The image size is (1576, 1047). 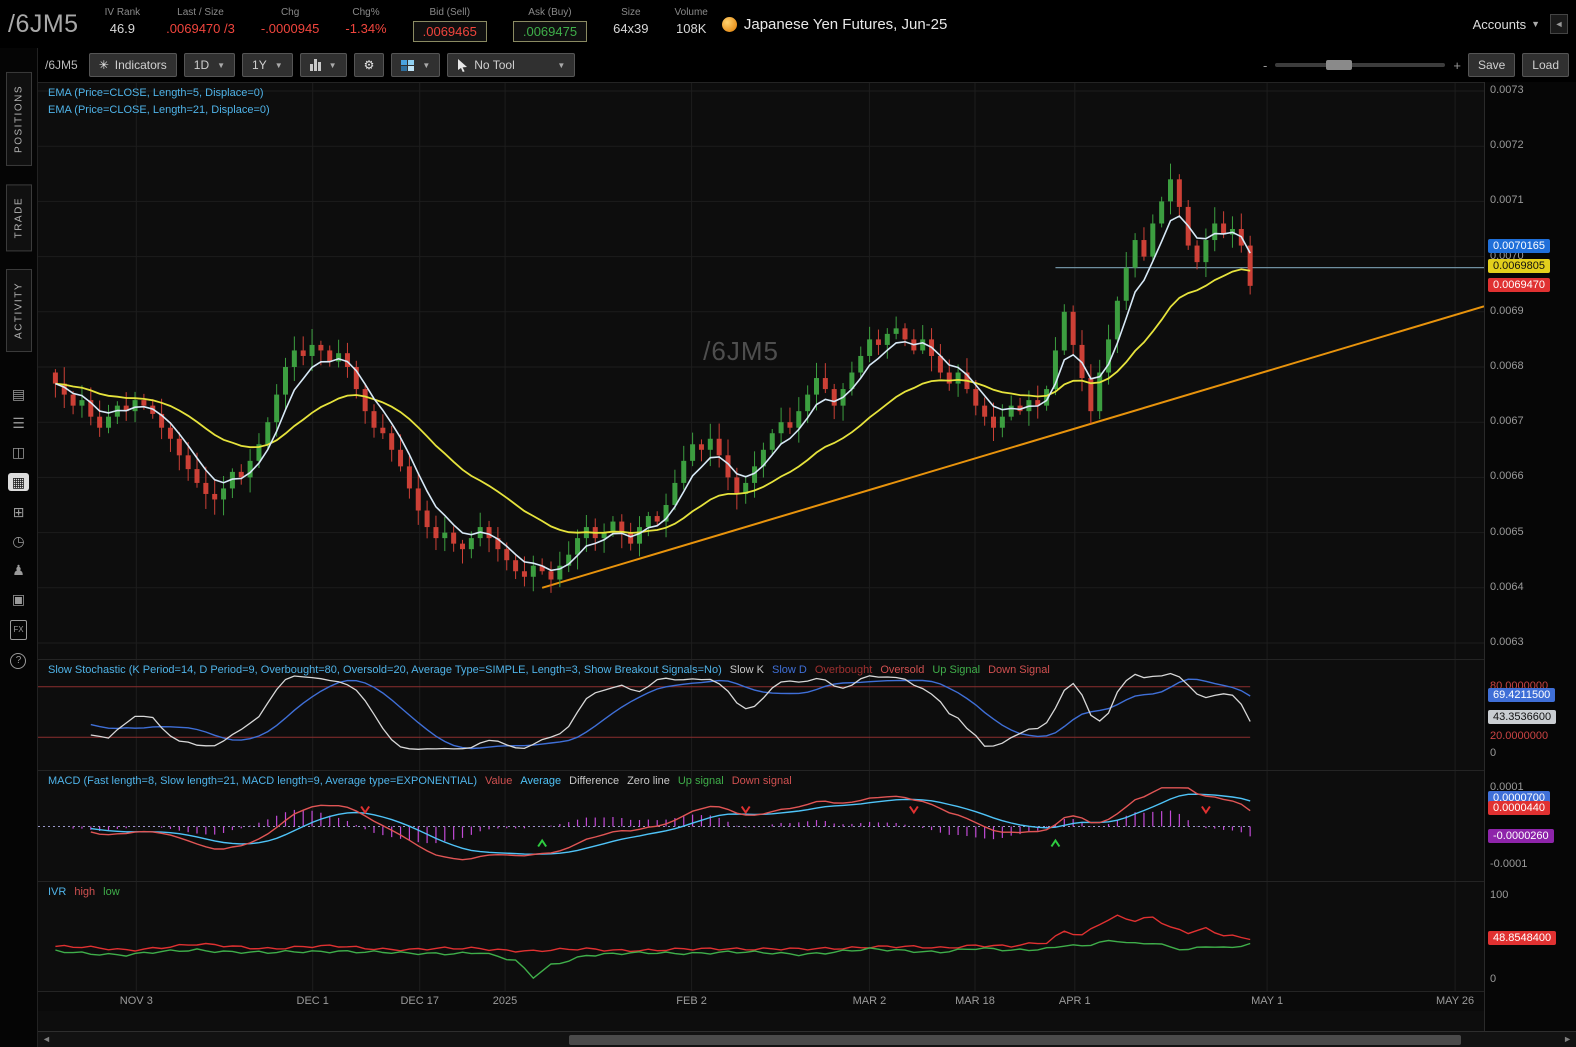 What do you see at coordinates (1522, 716) in the screenshot?
I see `stoch-axis-bubble: 43.3536600` at bounding box center [1522, 716].